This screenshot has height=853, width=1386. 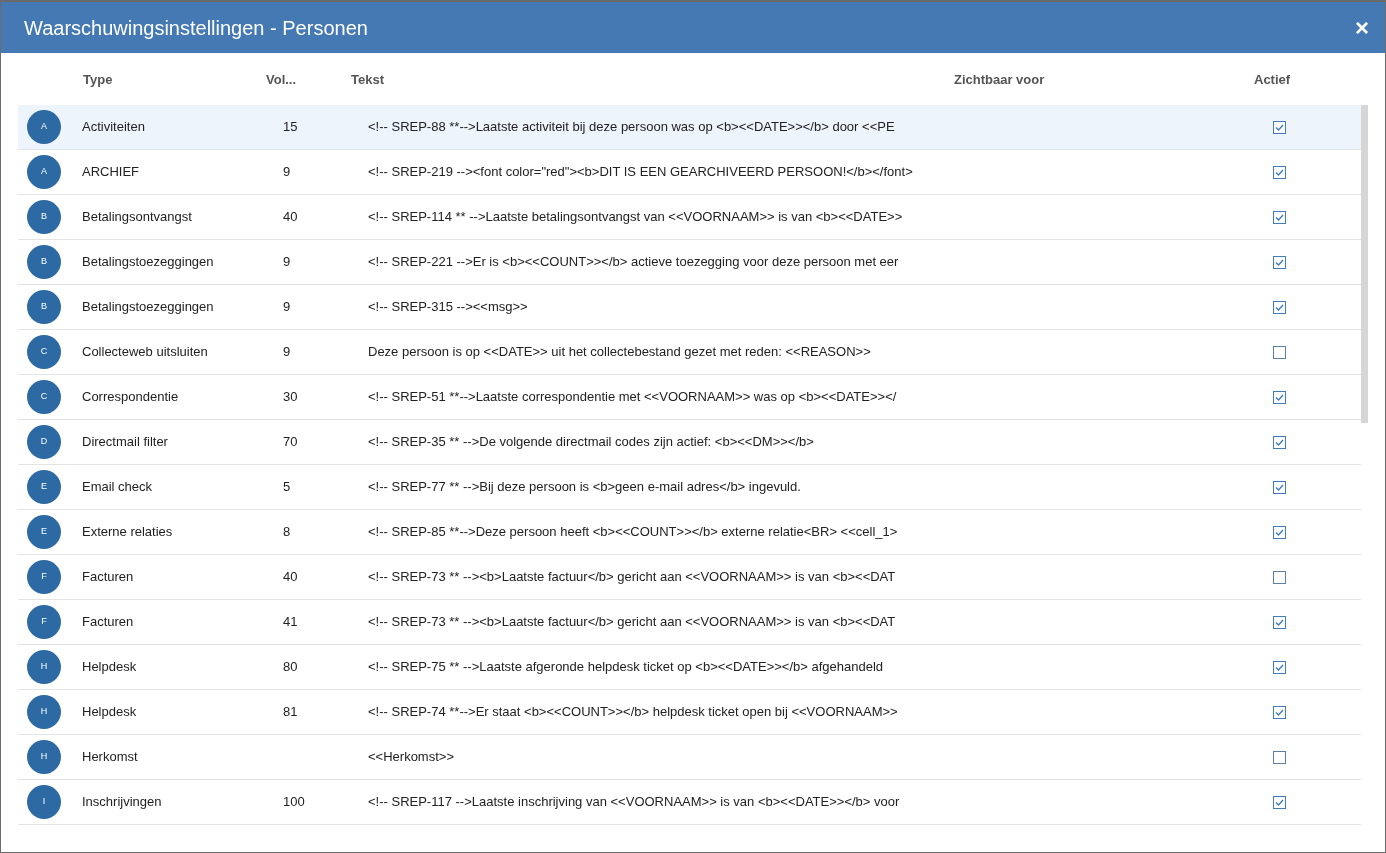 I want to click on table-cell: 100, so click(x=294, y=802).